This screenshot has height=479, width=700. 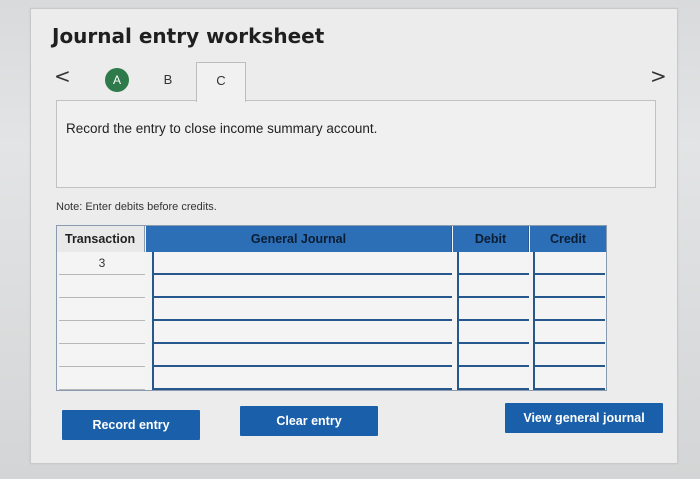 What do you see at coordinates (101, 239) in the screenshot?
I see `column-header-transaction: Transaction` at bounding box center [101, 239].